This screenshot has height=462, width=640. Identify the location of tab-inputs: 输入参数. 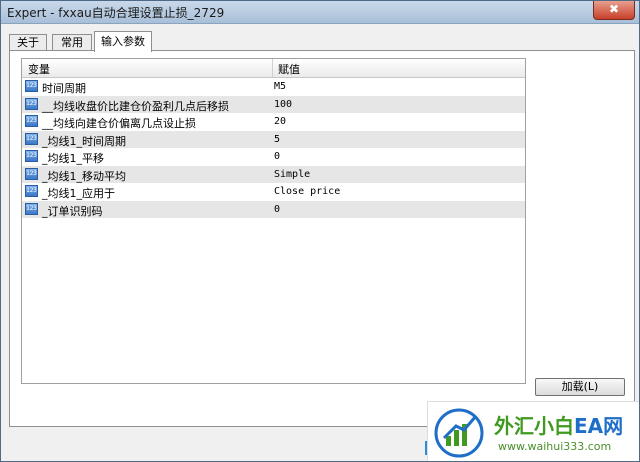
(123, 41).